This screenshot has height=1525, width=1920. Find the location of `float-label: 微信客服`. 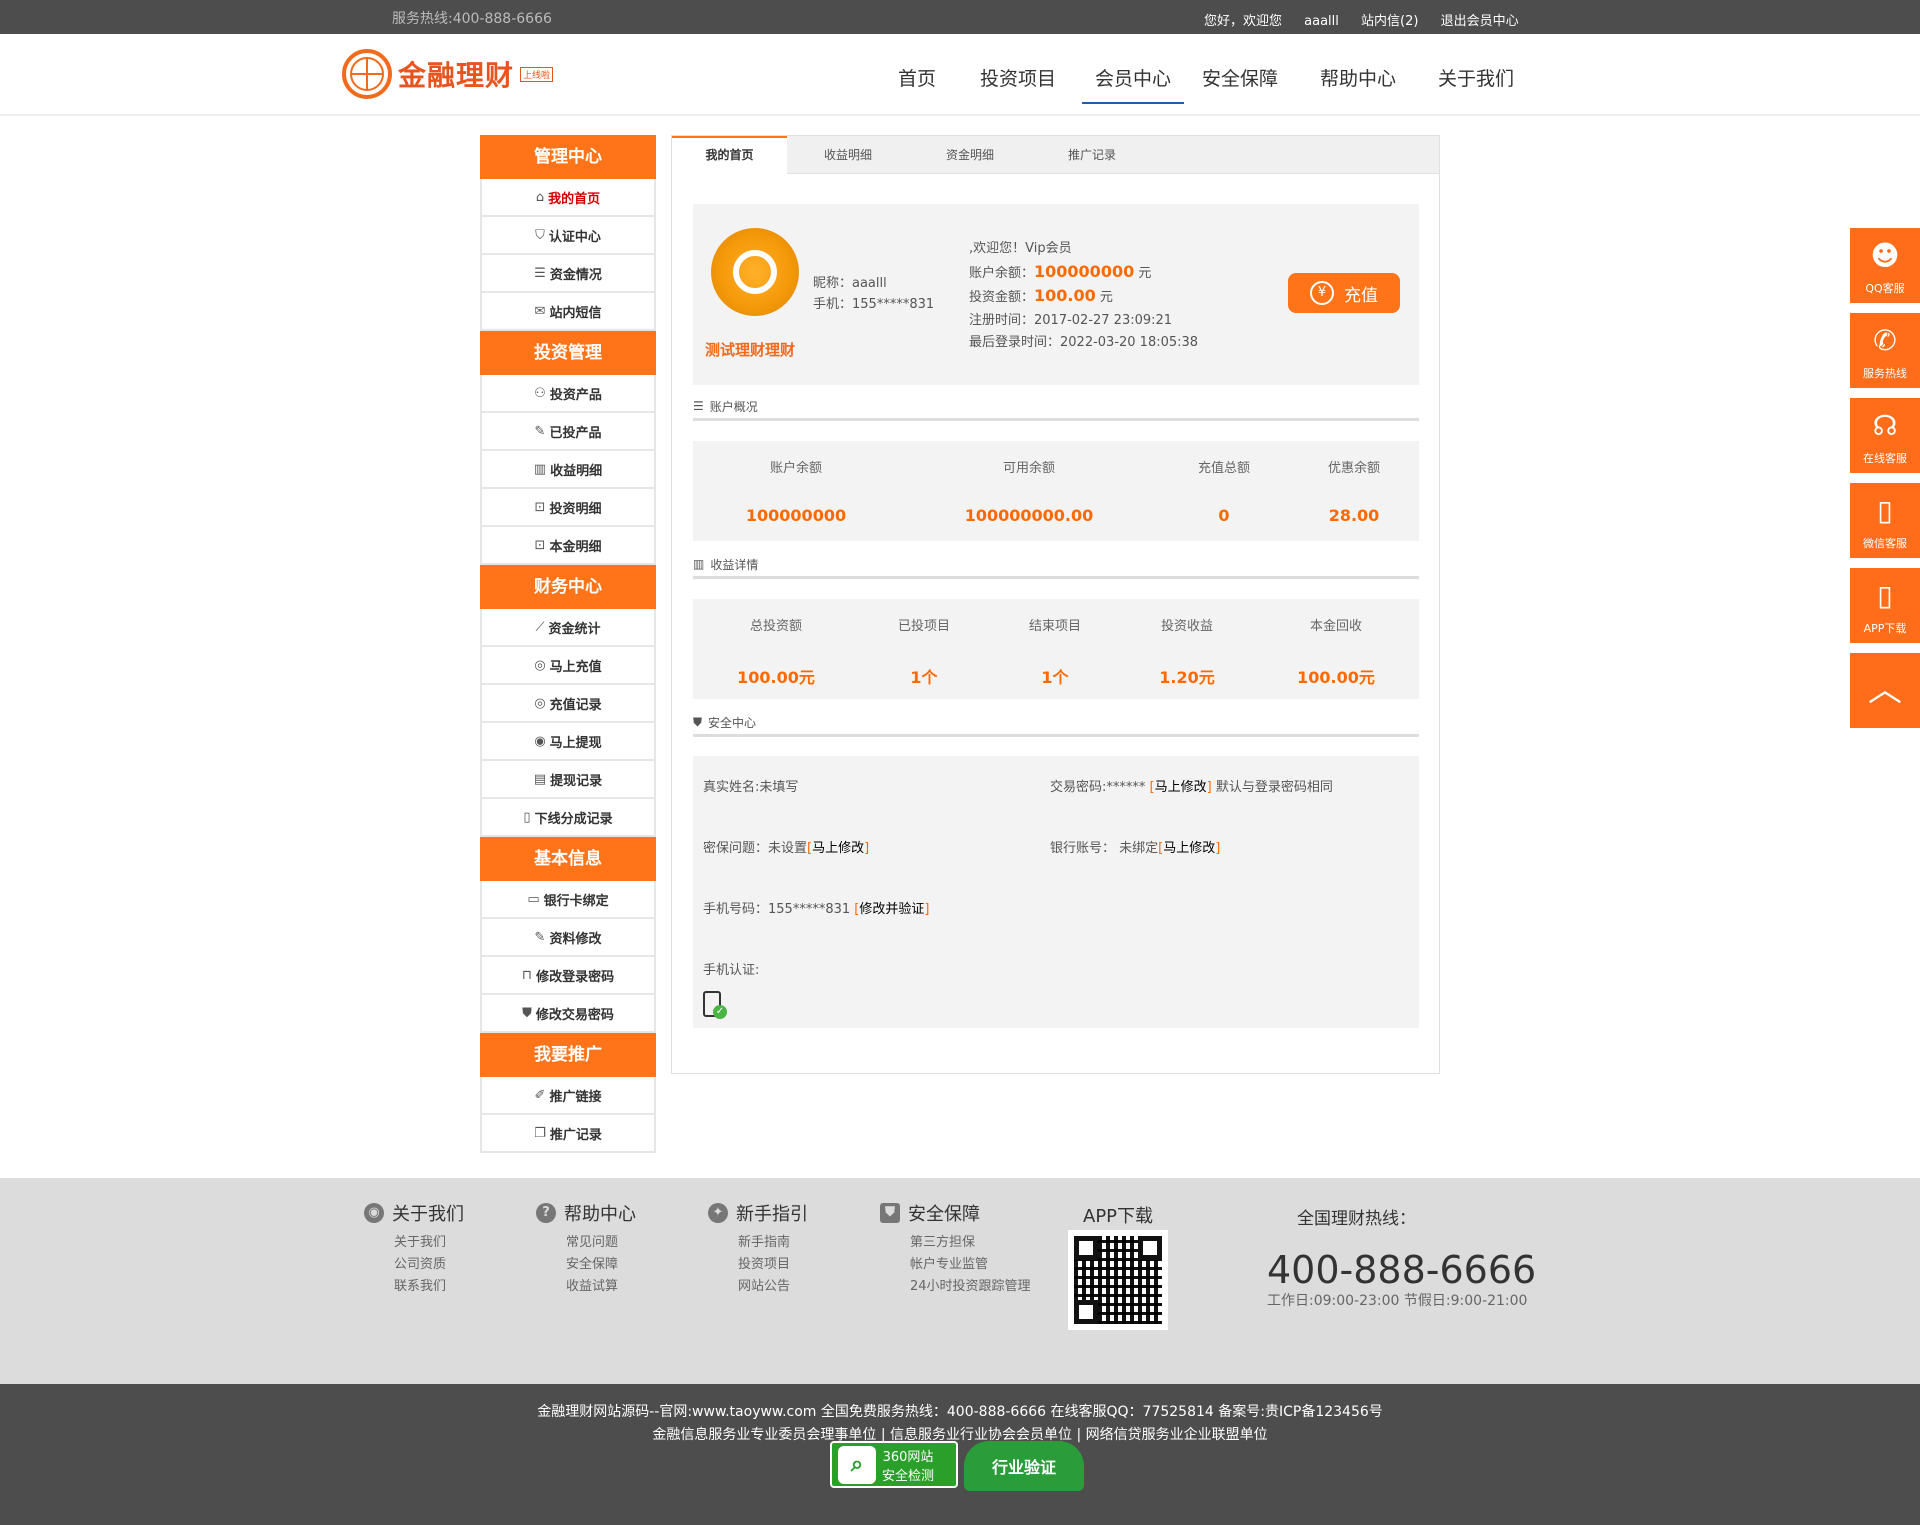

float-label: 微信客服 is located at coordinates (1885, 543).